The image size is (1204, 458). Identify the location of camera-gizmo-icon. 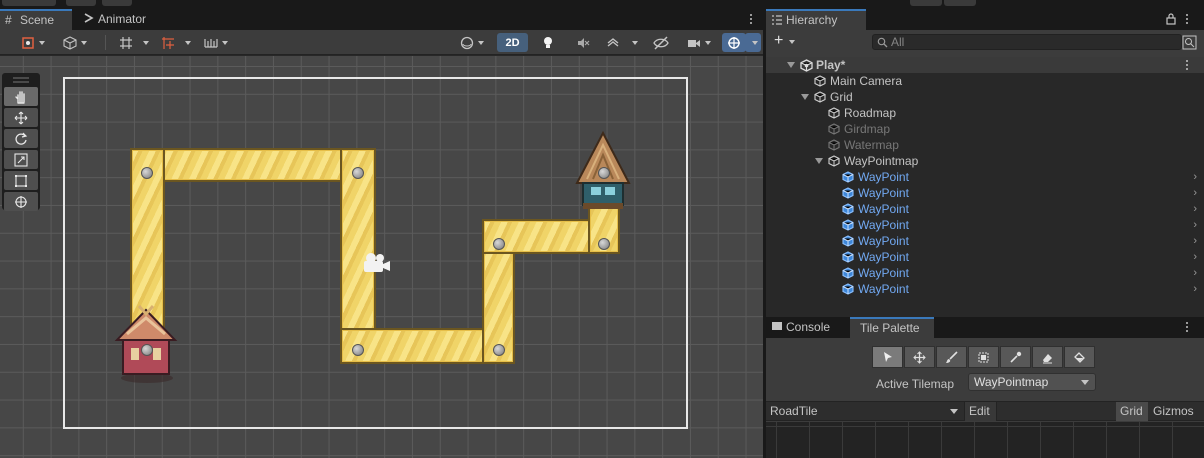
(376, 263).